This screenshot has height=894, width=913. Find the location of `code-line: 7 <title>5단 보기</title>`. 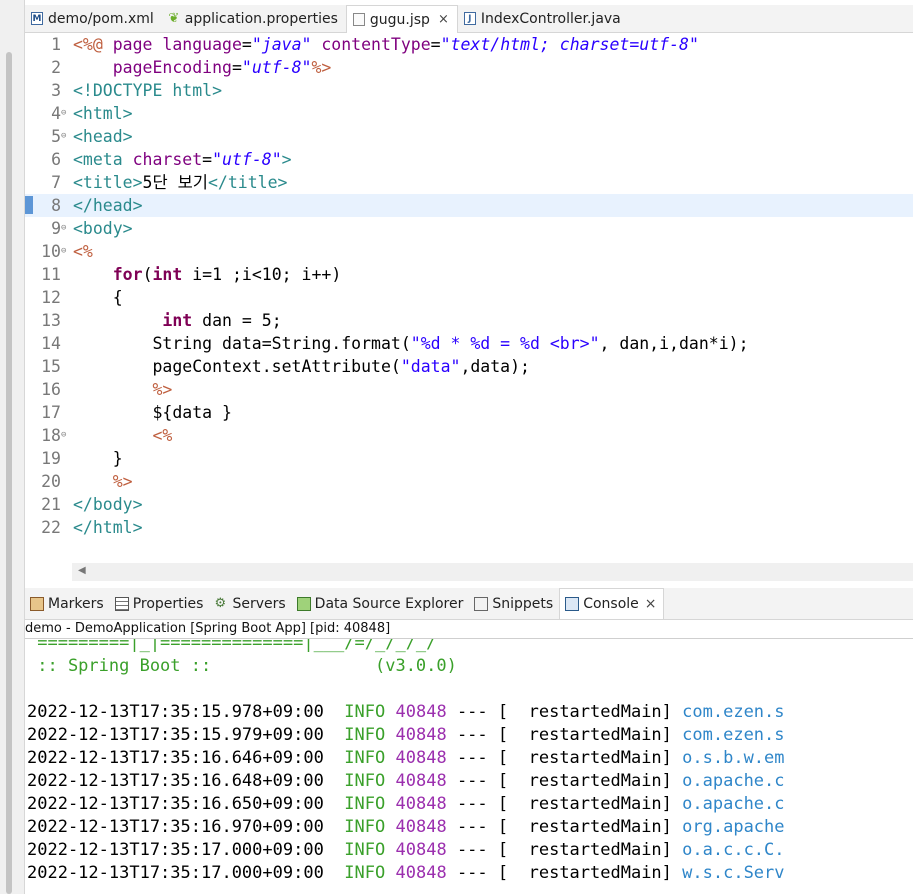

code-line: 7 <title>5단 보기</title> is located at coordinates (469, 182).